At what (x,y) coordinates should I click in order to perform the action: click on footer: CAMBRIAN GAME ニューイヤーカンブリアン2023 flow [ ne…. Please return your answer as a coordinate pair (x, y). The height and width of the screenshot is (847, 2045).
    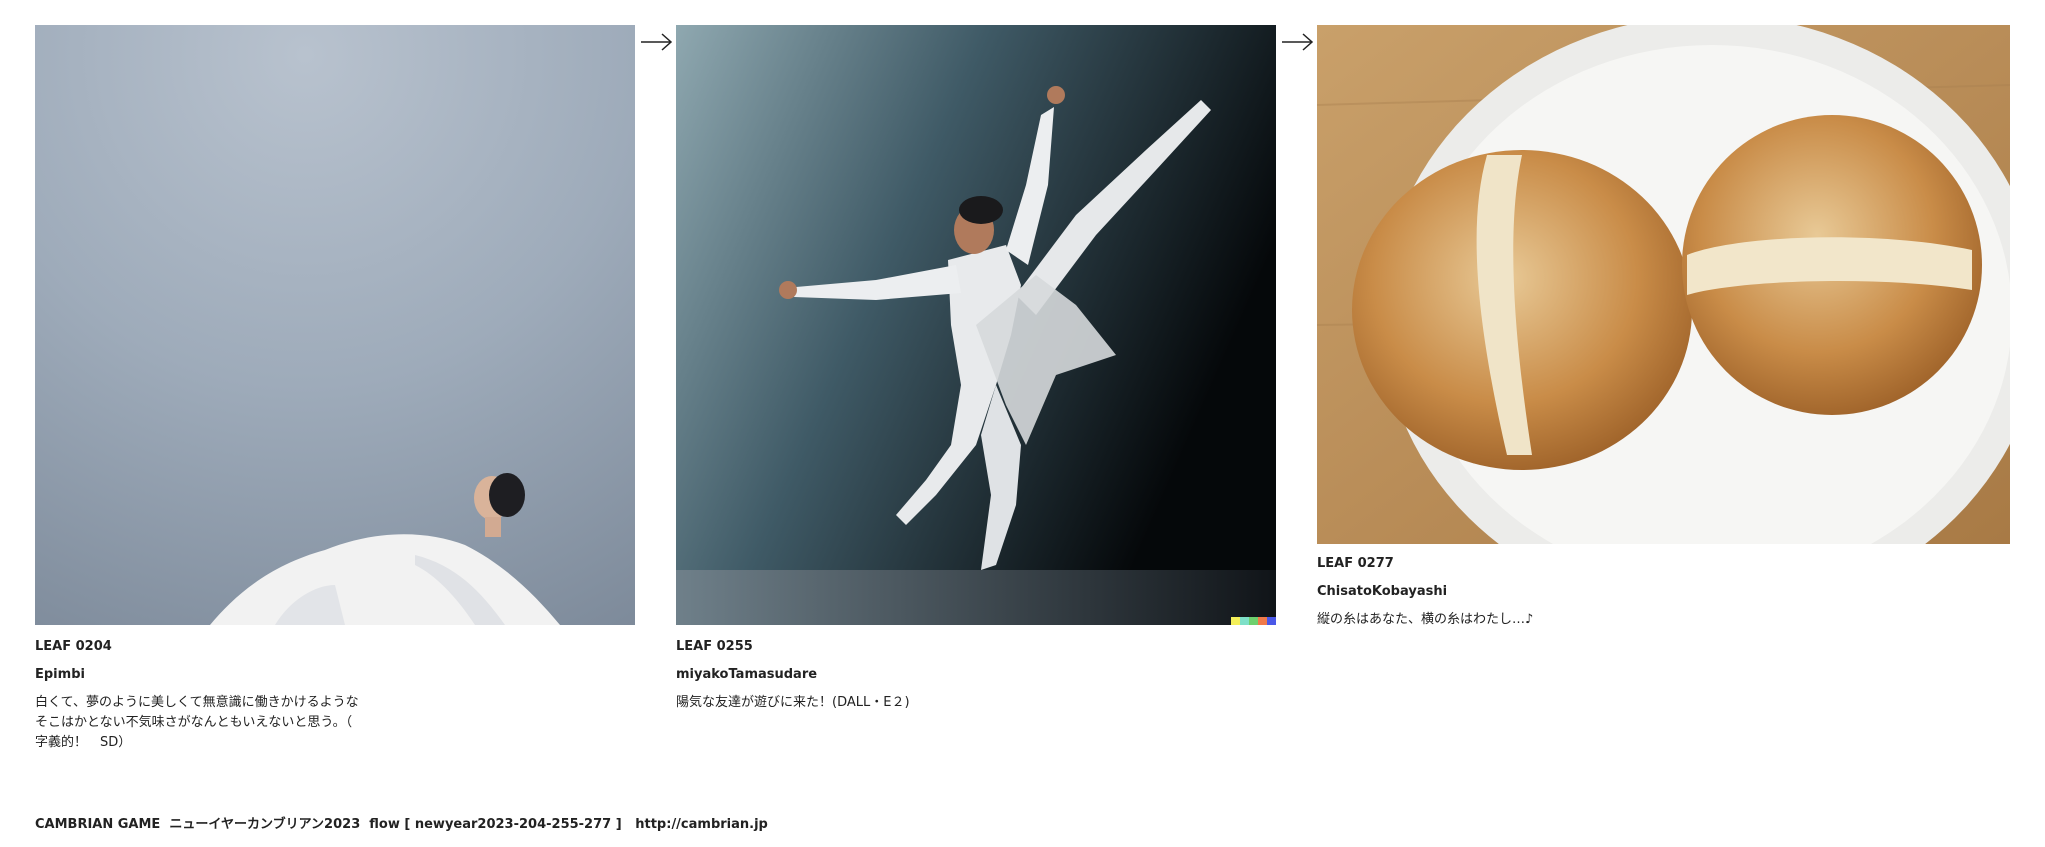
    Looking at the image, I should click on (401, 822).